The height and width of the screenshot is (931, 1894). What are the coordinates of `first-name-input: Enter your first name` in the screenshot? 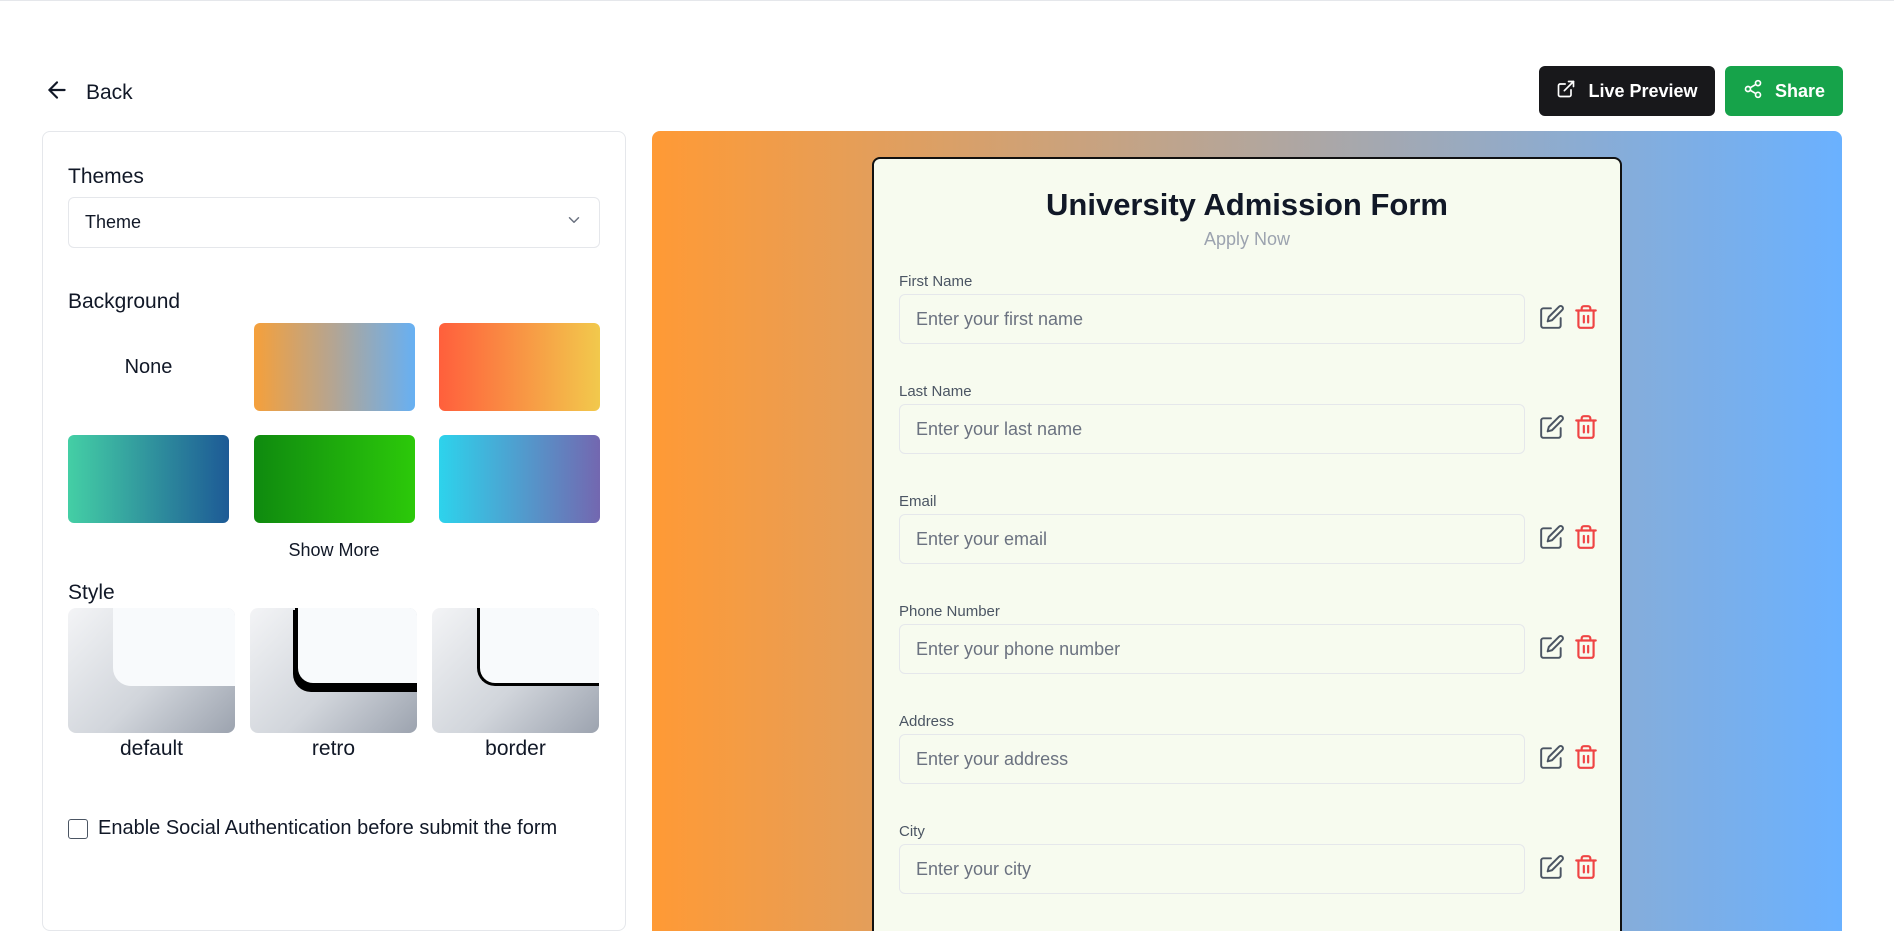 It's located at (1212, 319).